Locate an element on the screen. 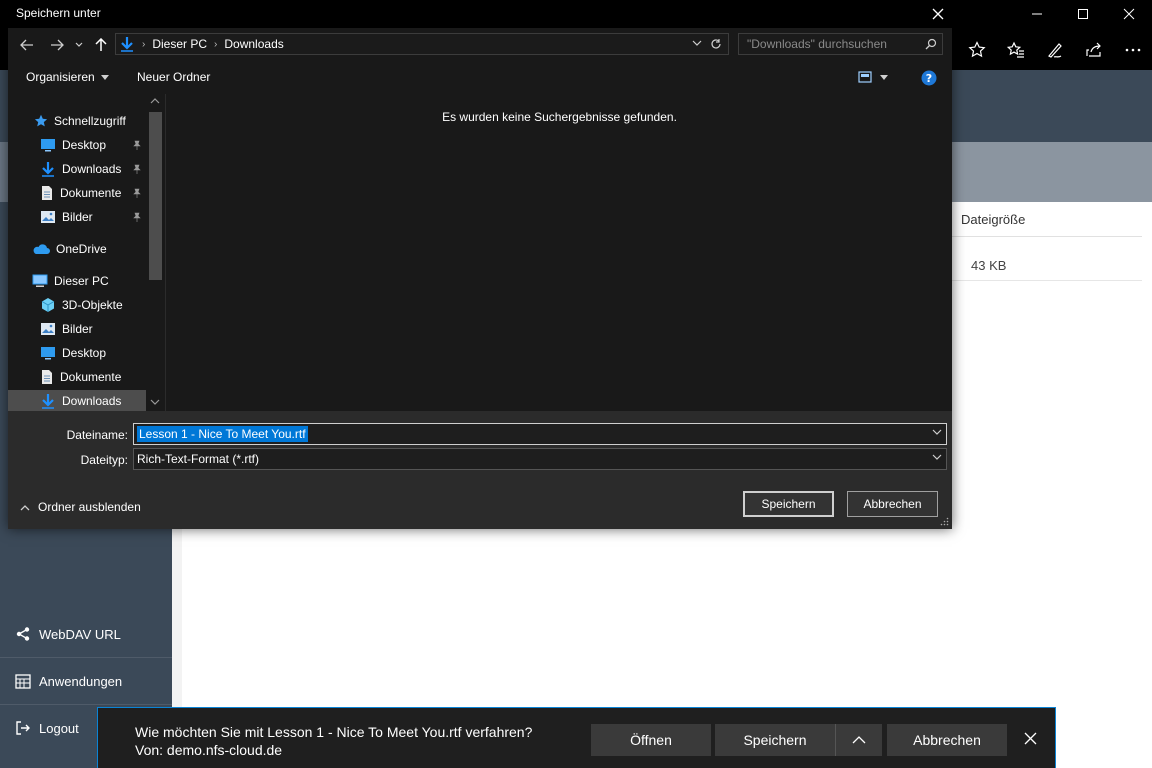  nav-this-pc: Dieser PC is located at coordinates (70, 281).